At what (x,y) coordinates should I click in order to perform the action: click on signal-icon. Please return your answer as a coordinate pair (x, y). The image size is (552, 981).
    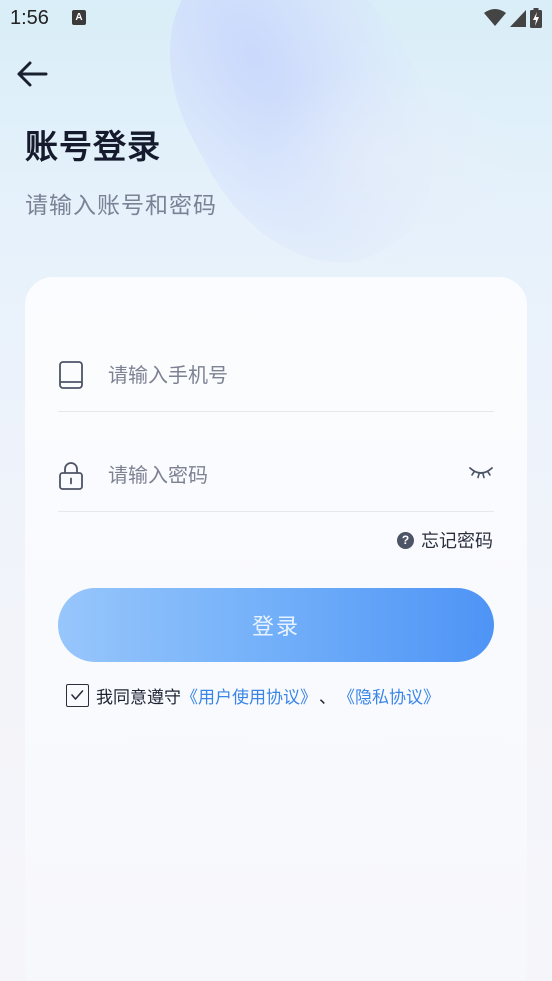
    Looking at the image, I should click on (518, 18).